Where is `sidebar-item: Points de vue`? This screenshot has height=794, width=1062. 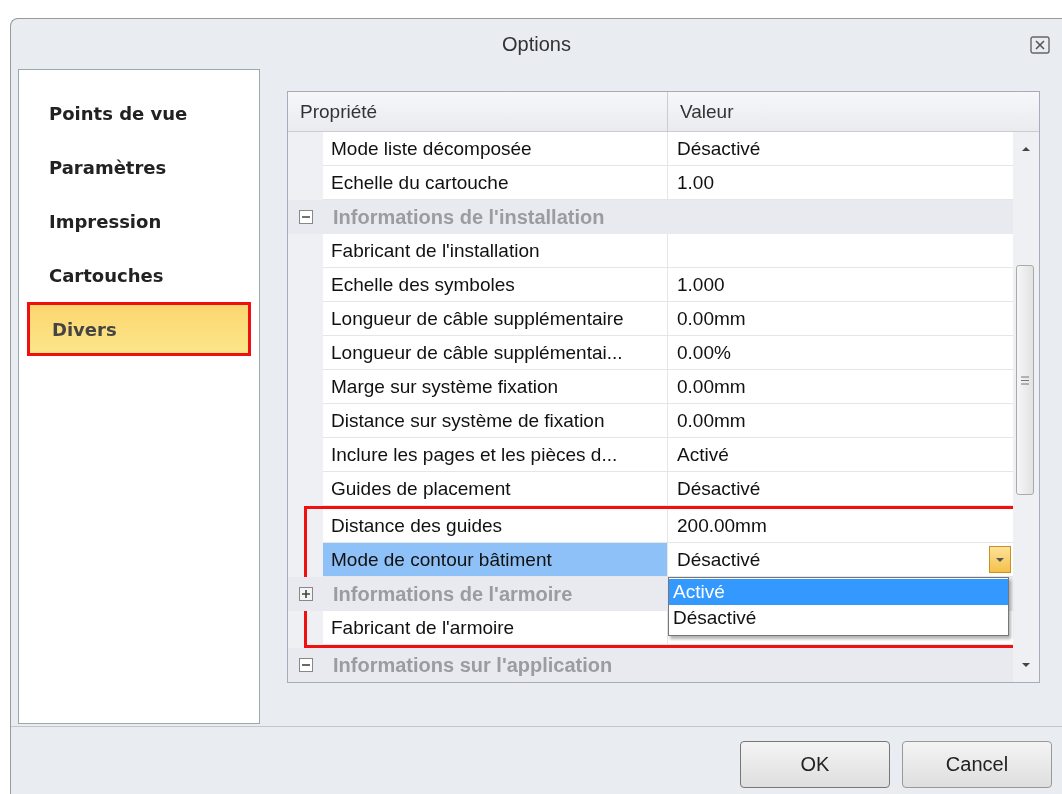 sidebar-item: Points de vue is located at coordinates (139, 113).